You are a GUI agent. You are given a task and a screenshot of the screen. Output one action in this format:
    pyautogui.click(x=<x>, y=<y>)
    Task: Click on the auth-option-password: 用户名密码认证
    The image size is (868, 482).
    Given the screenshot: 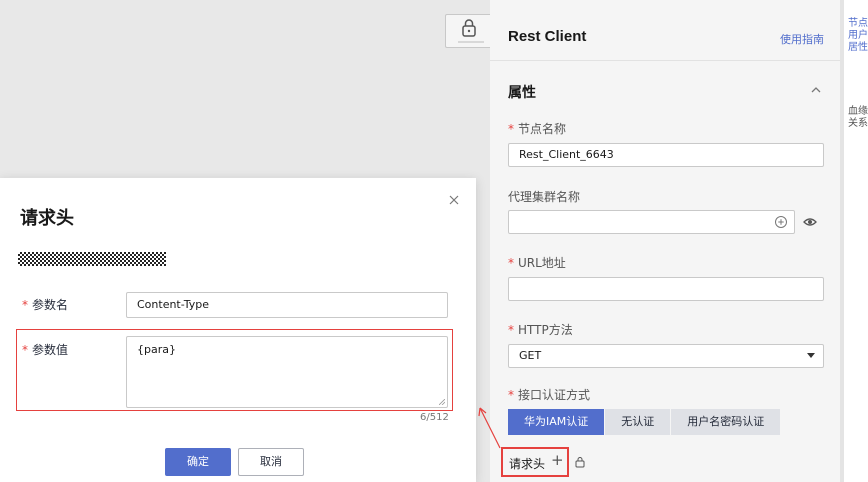 What is the action you would take?
    pyautogui.click(x=726, y=422)
    